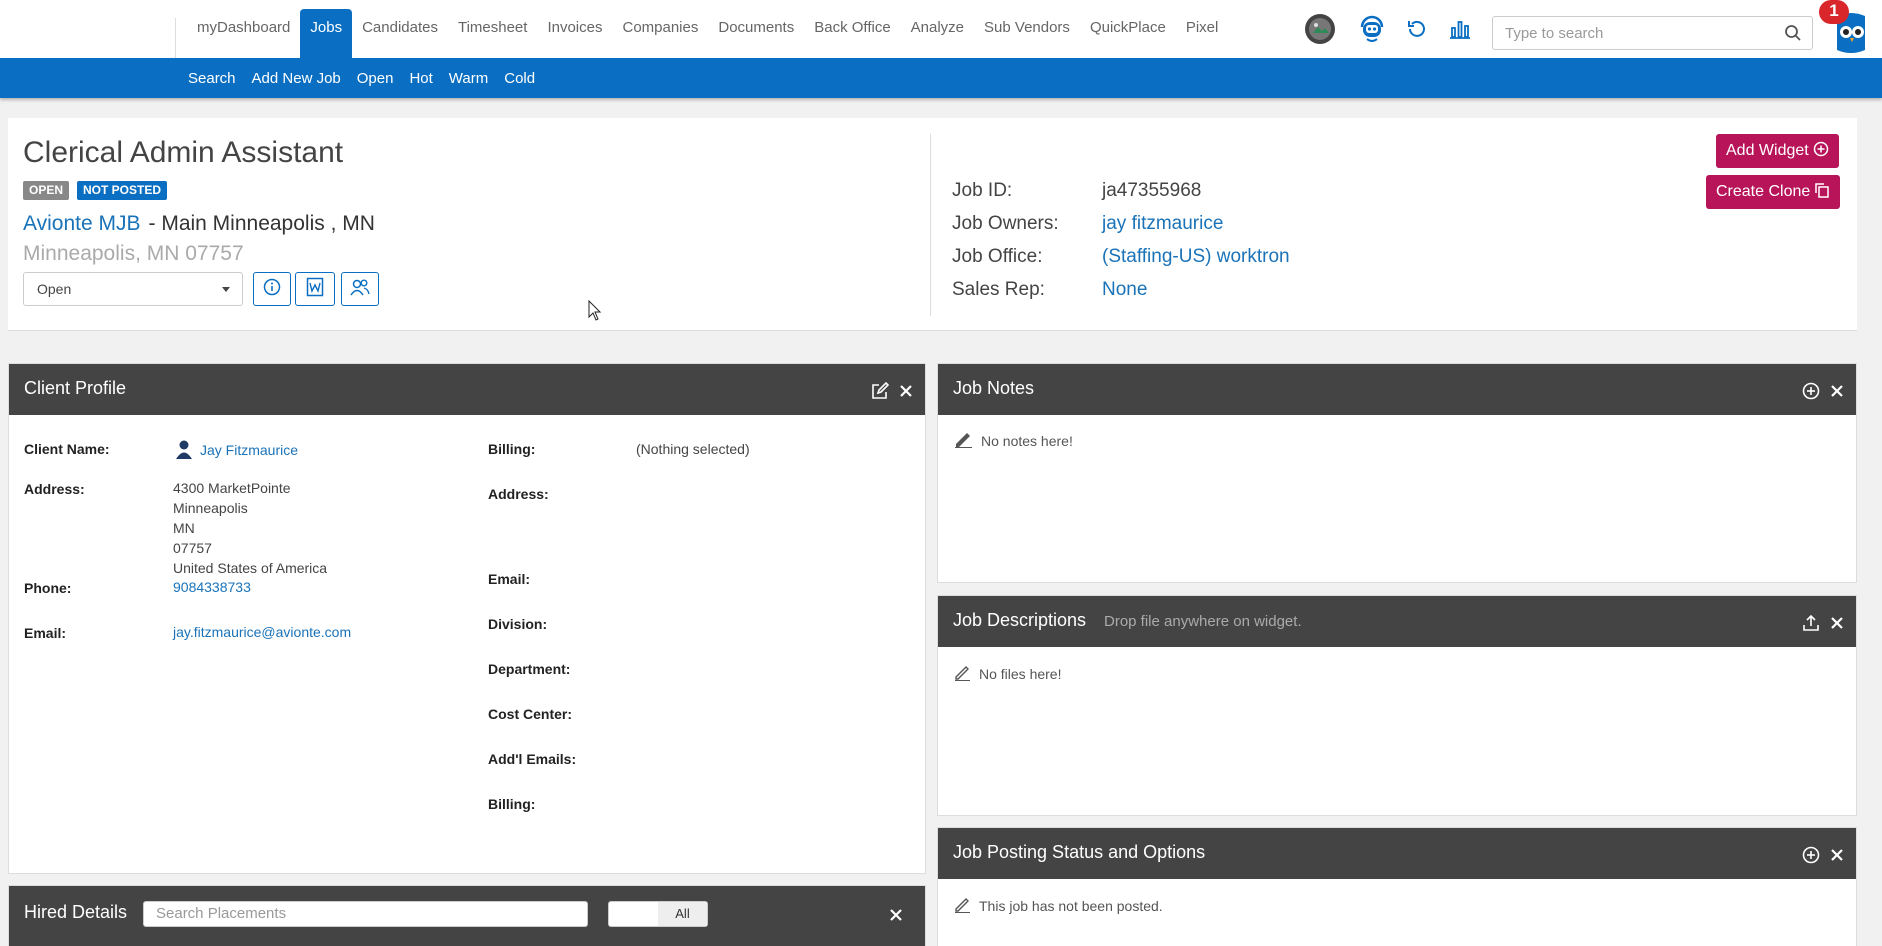 Image resolution: width=1882 pixels, height=946 pixels. What do you see at coordinates (226, 289) in the screenshot?
I see `chevron-down-icon` at bounding box center [226, 289].